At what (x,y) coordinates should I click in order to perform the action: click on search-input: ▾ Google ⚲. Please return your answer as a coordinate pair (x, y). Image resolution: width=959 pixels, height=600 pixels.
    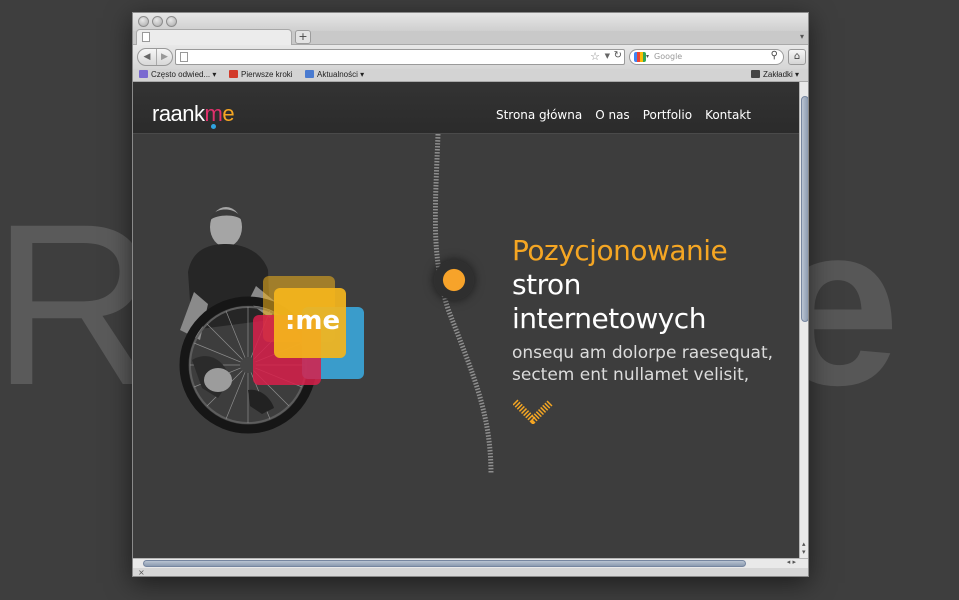
    Looking at the image, I should click on (706, 57).